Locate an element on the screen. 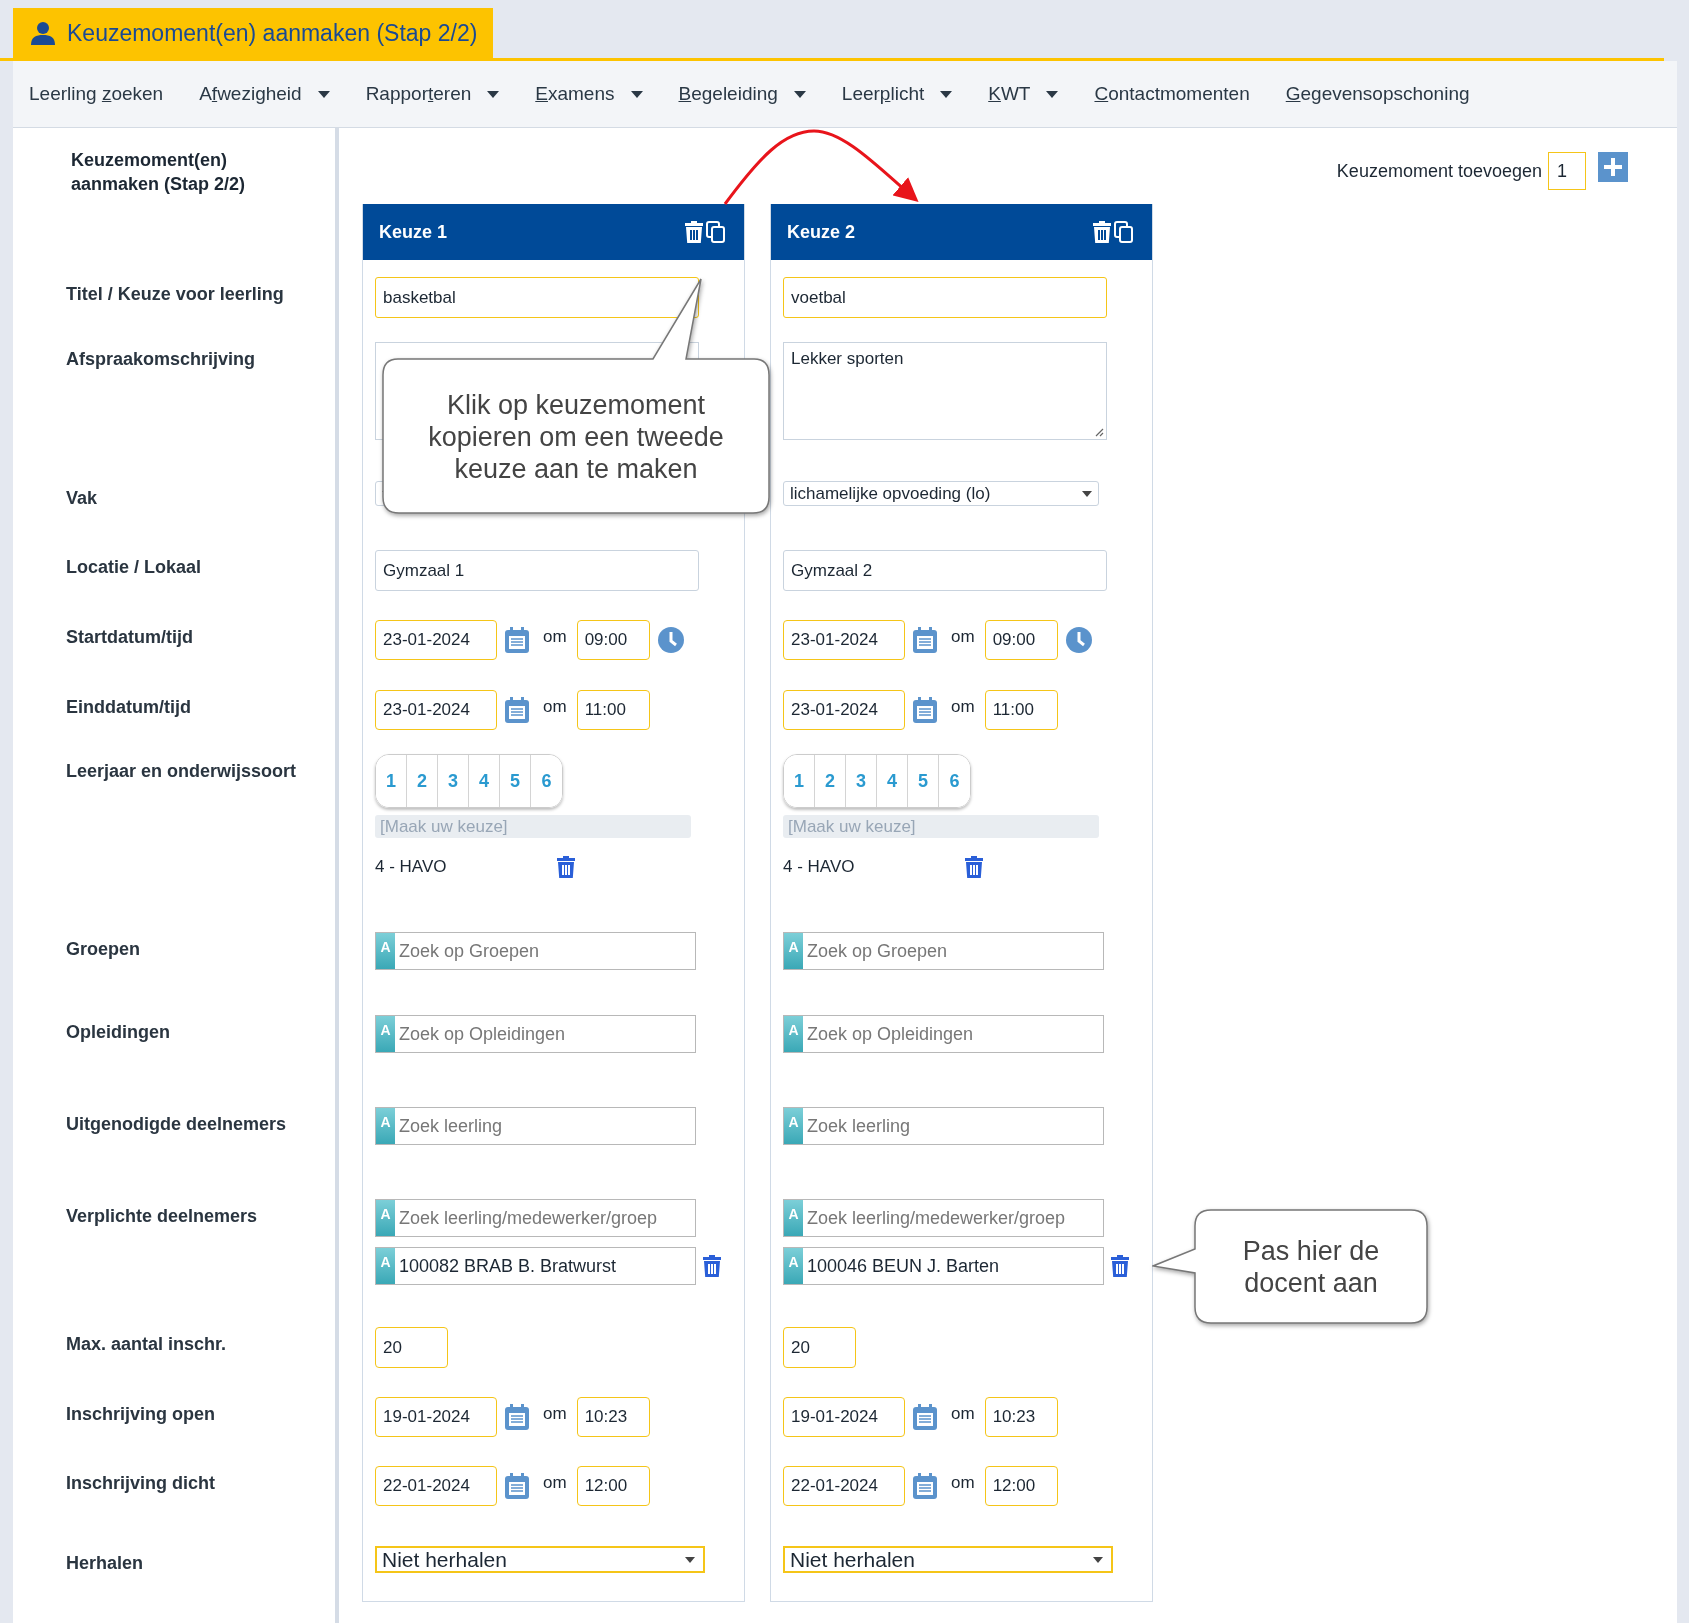  sidebar-title: Keuzemoment(en) aanmaken (Stap 2/2) is located at coordinates (159, 172).